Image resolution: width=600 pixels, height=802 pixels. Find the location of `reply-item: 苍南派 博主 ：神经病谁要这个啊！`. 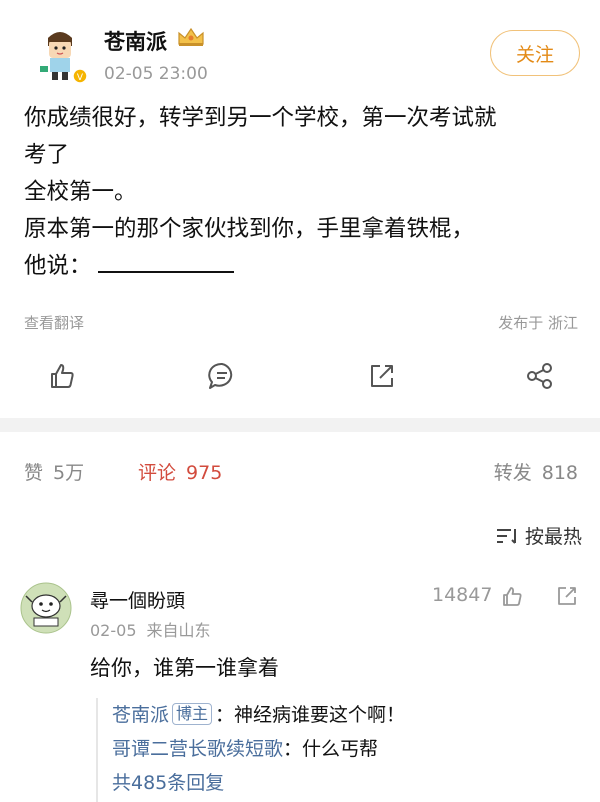

reply-item: 苍南派 博主 ：神经病谁要这个啊！ is located at coordinates (346, 715).